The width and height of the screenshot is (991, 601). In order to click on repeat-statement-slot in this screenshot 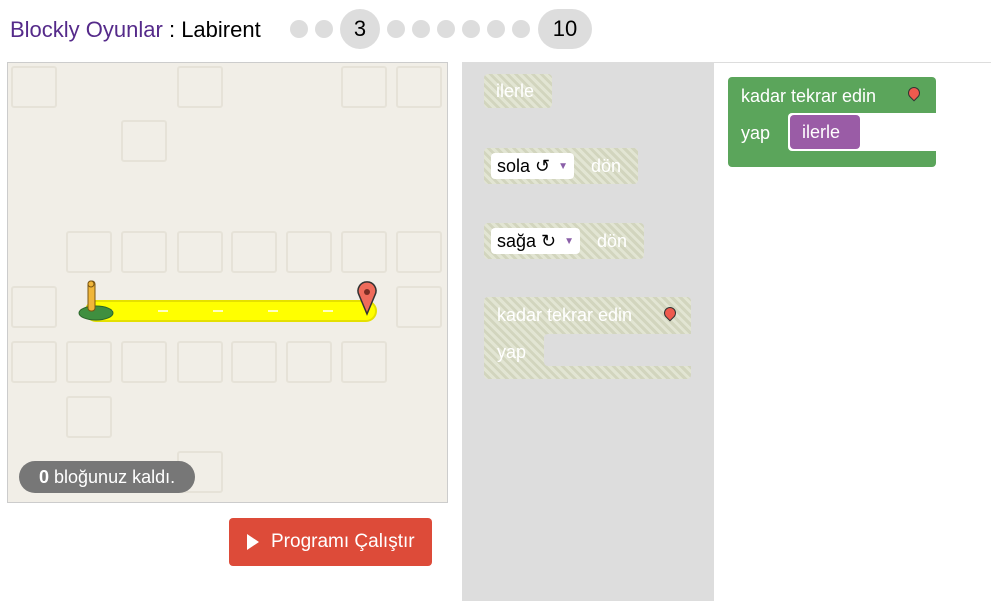, I will do `click(617, 350)`.